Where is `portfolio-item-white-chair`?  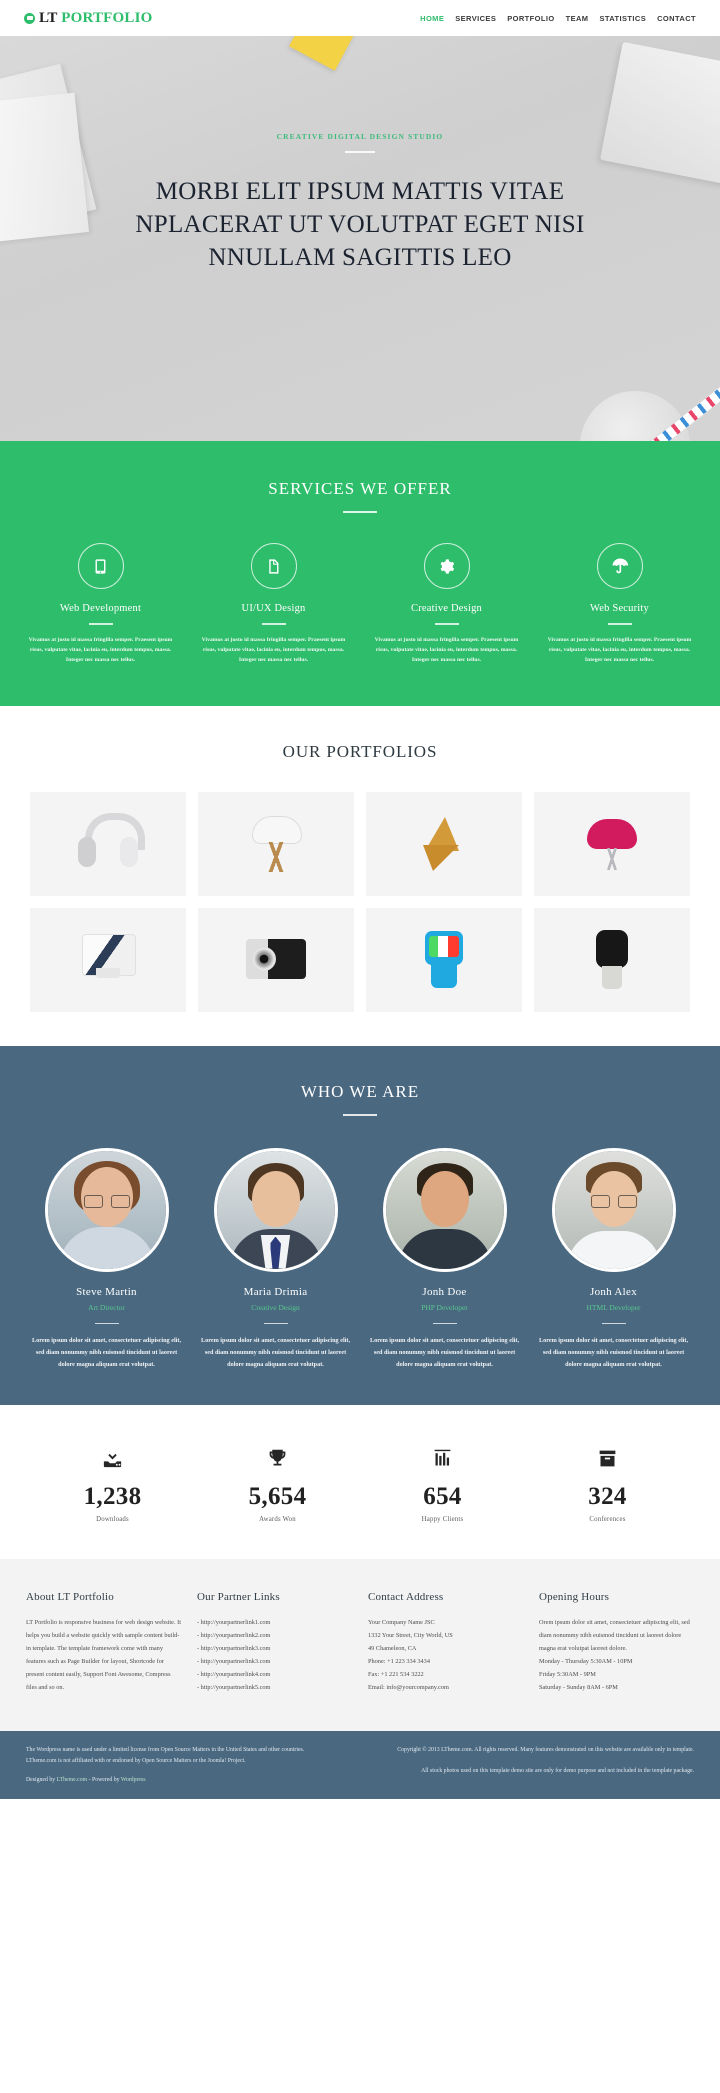 portfolio-item-white-chair is located at coordinates (276, 843).